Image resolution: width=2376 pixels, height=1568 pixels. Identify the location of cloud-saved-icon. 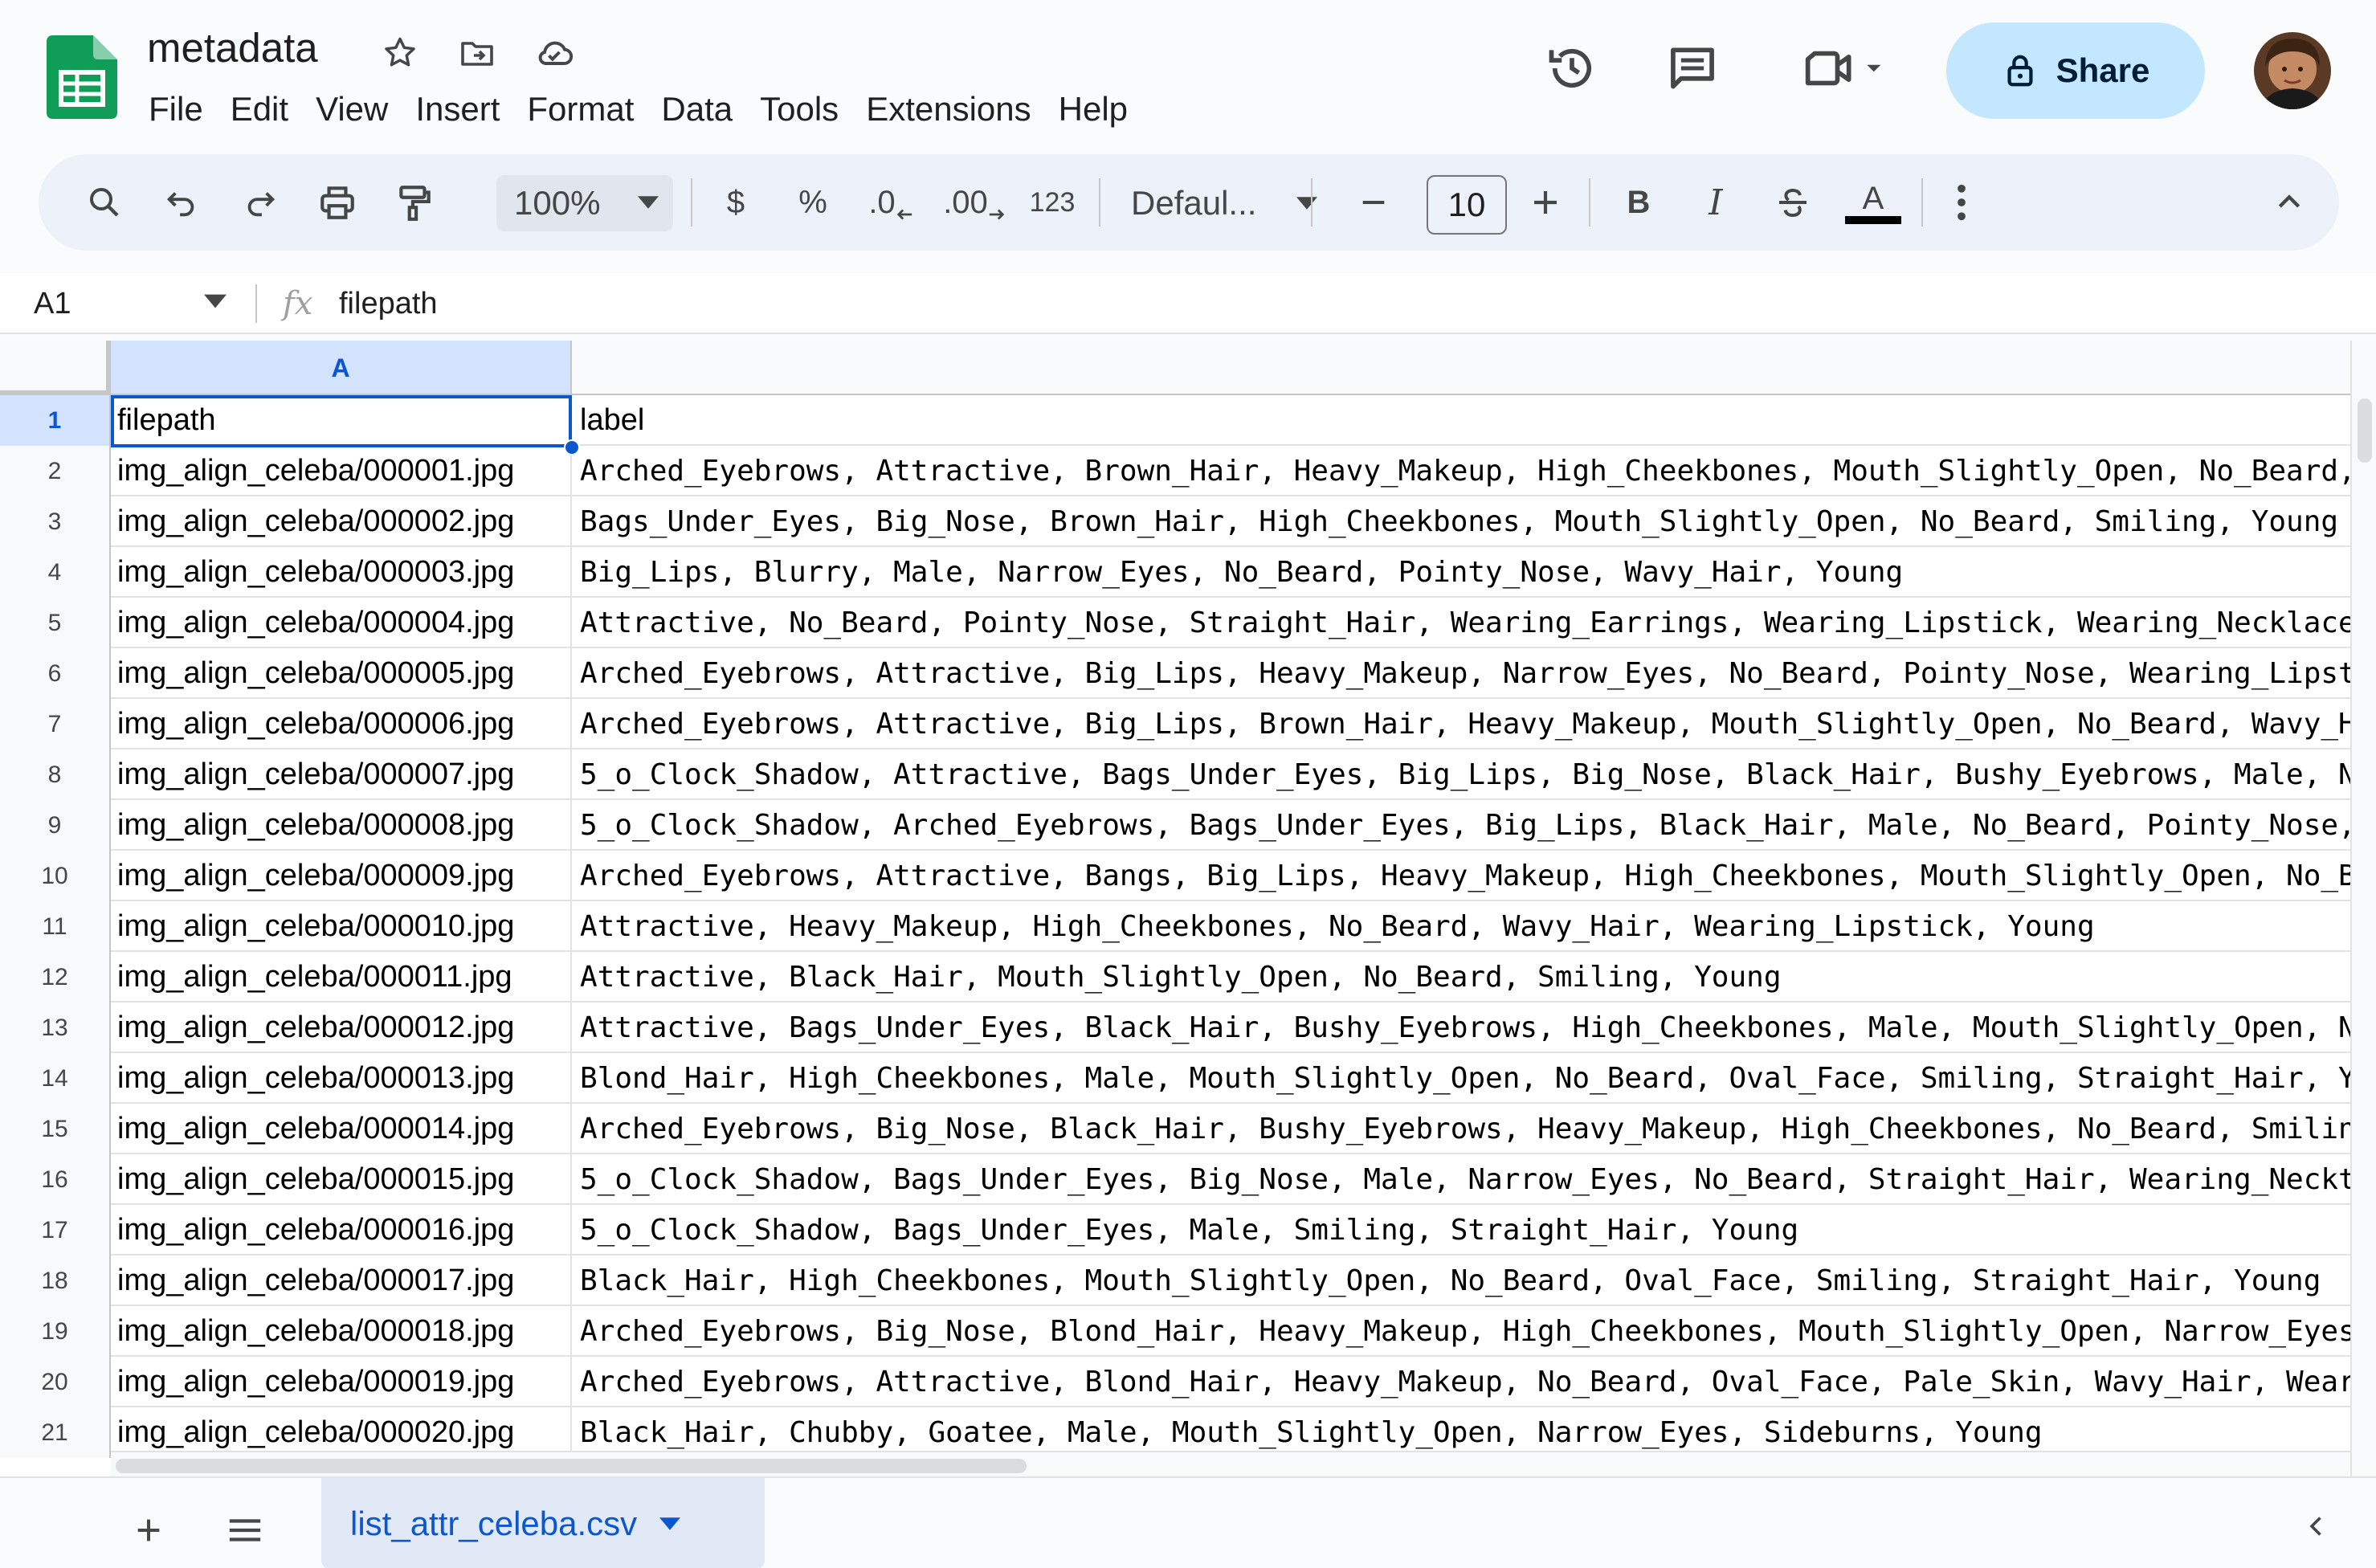
(555, 54).